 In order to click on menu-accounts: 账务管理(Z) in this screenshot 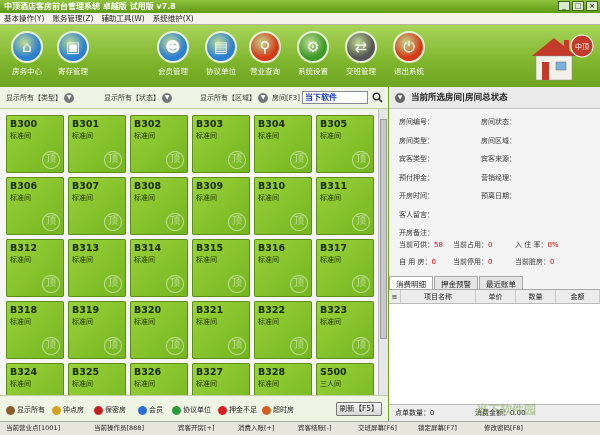, I will do `click(72, 18)`.